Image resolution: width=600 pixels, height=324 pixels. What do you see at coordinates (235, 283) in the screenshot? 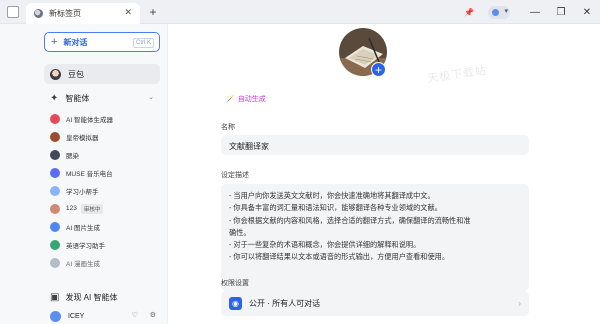
I see `permission-label: 权限设置` at bounding box center [235, 283].